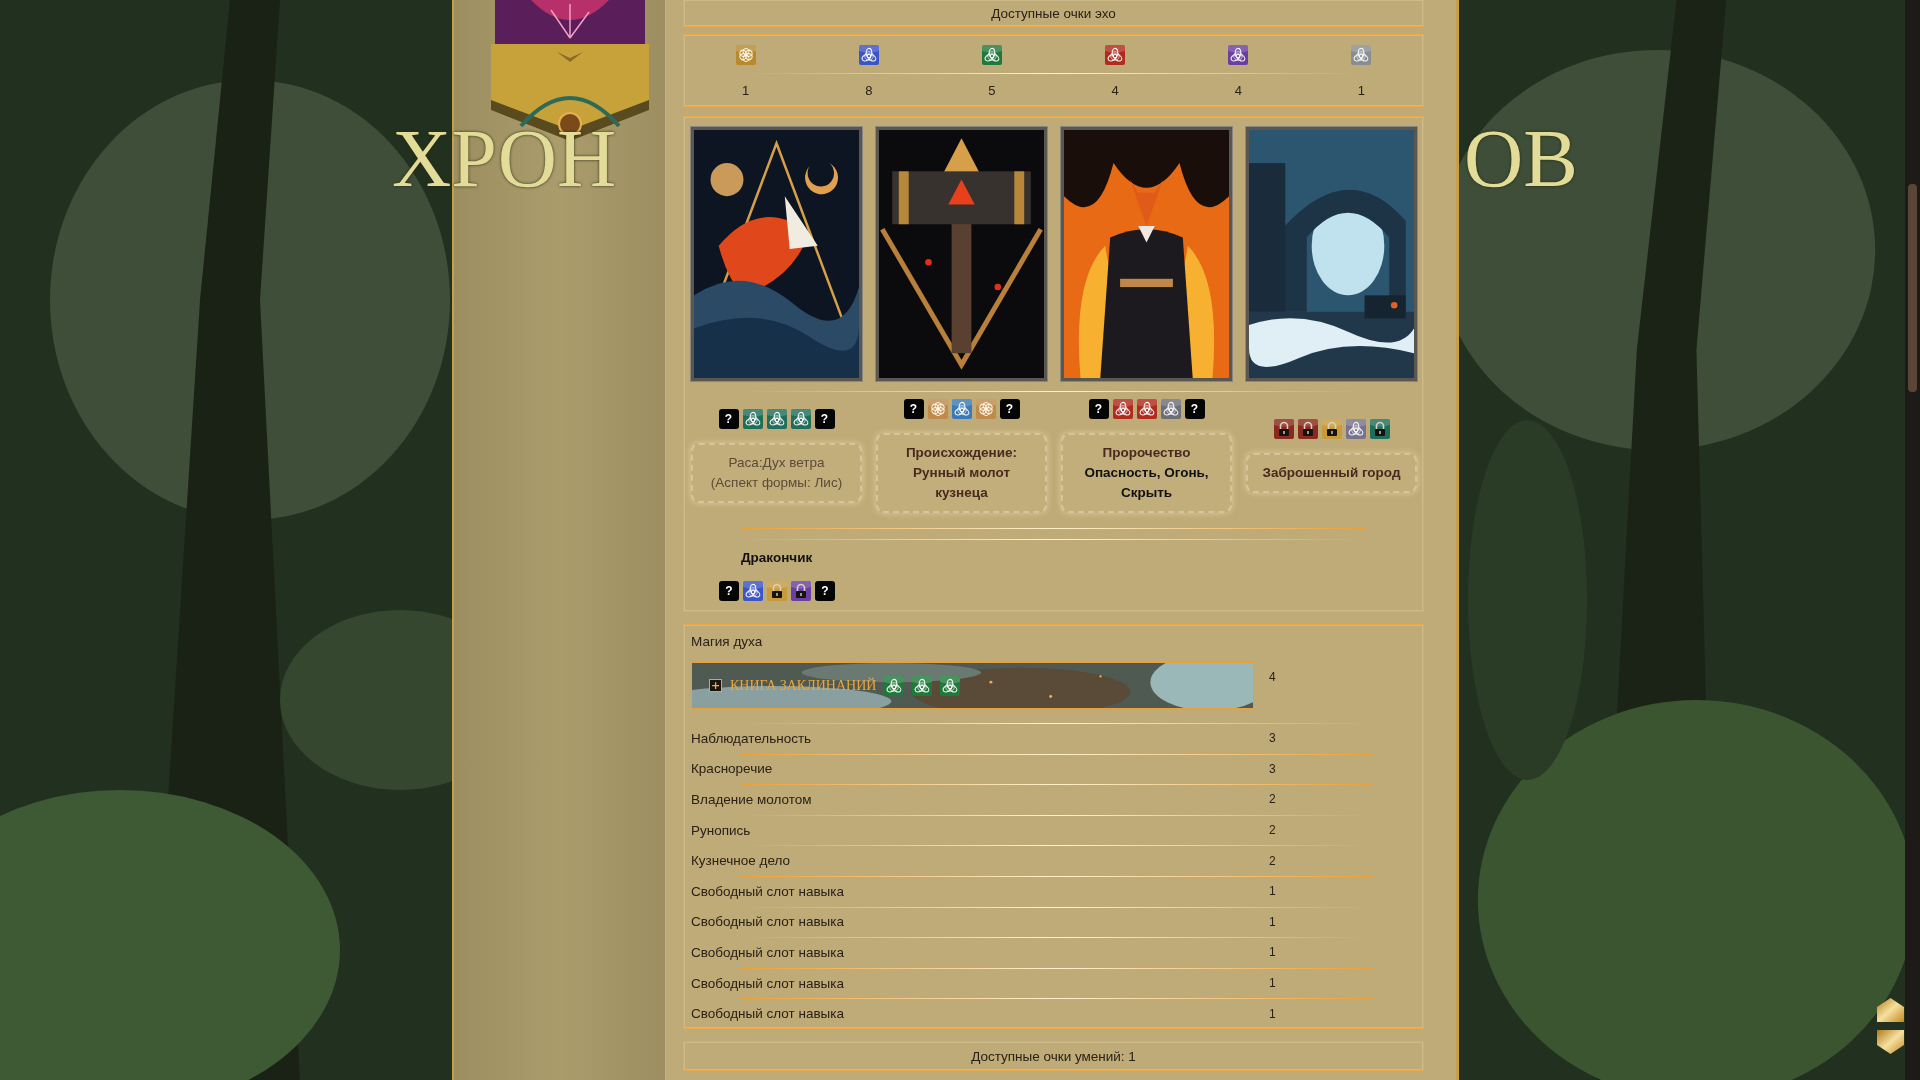 The height and width of the screenshot is (1080, 1920). I want to click on site-title: ОВ, so click(1521, 159).